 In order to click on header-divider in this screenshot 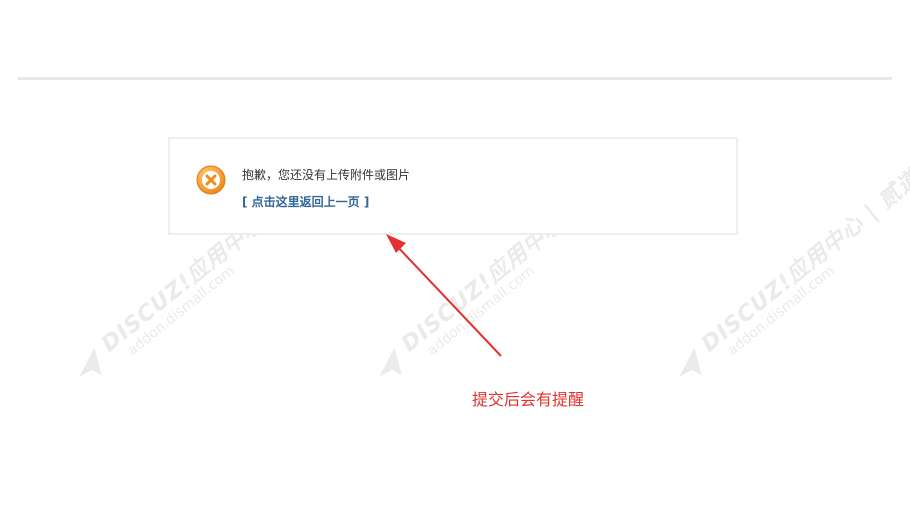, I will do `click(455, 78)`.